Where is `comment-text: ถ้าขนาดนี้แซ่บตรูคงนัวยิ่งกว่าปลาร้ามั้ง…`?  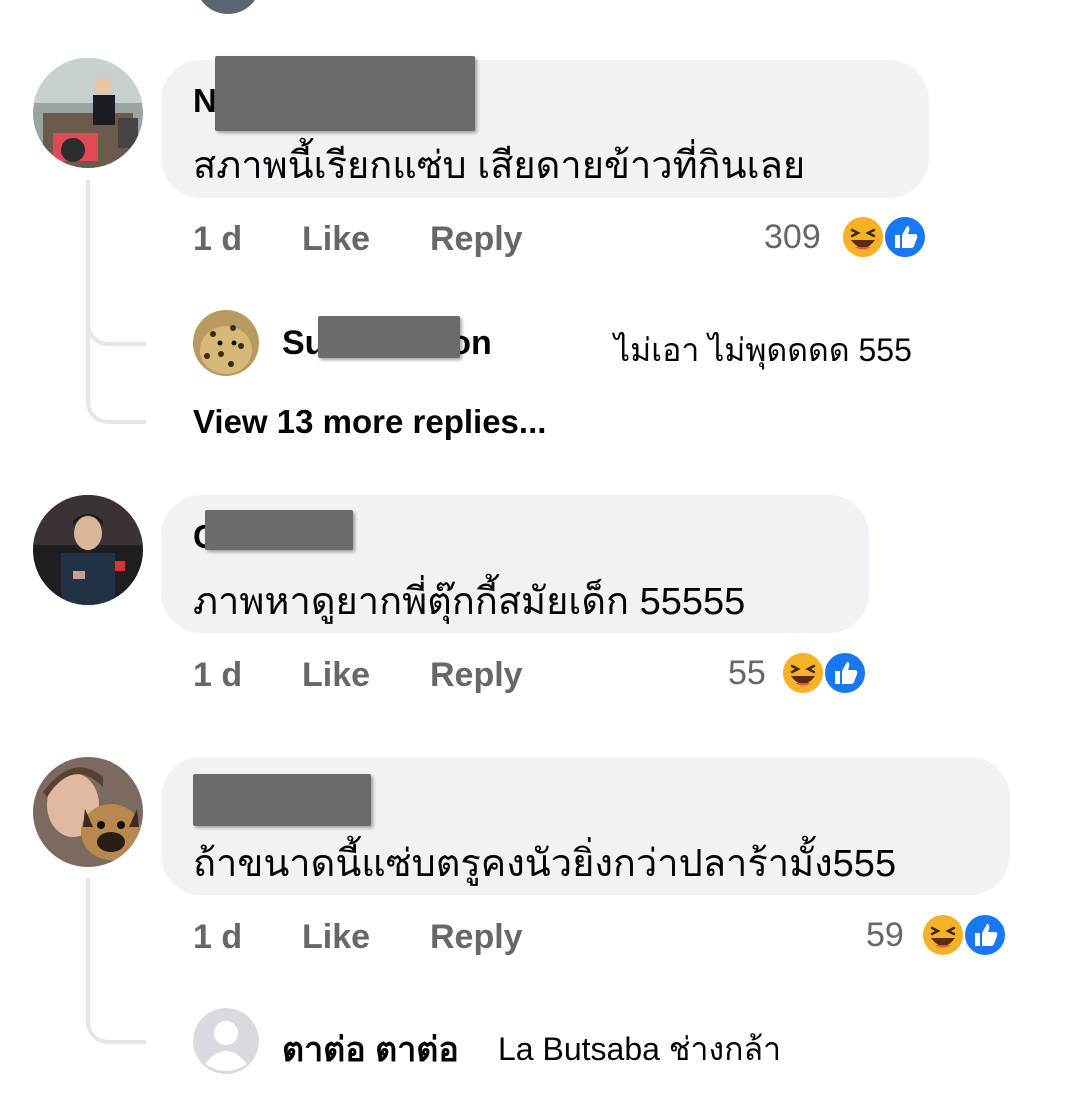 comment-text: ถ้าขนาดนี้แซ่บตรูคงนัวยิ่งกว่าปลาร้ามั้ง… is located at coordinates (545, 864).